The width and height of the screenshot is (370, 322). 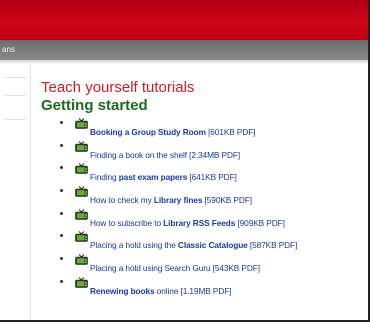 I want to click on nav-bar-text: ans, so click(x=8, y=49).